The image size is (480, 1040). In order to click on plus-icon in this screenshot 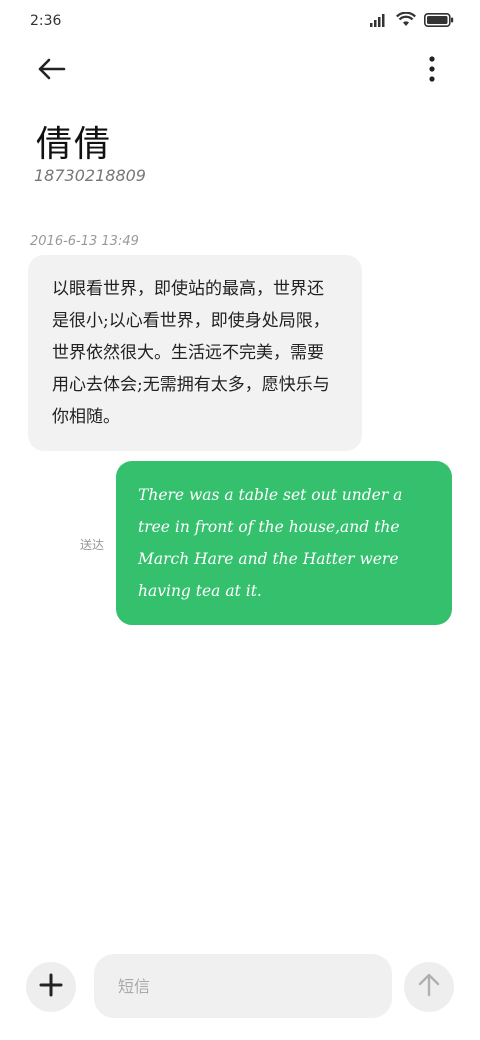, I will do `click(51, 987)`.